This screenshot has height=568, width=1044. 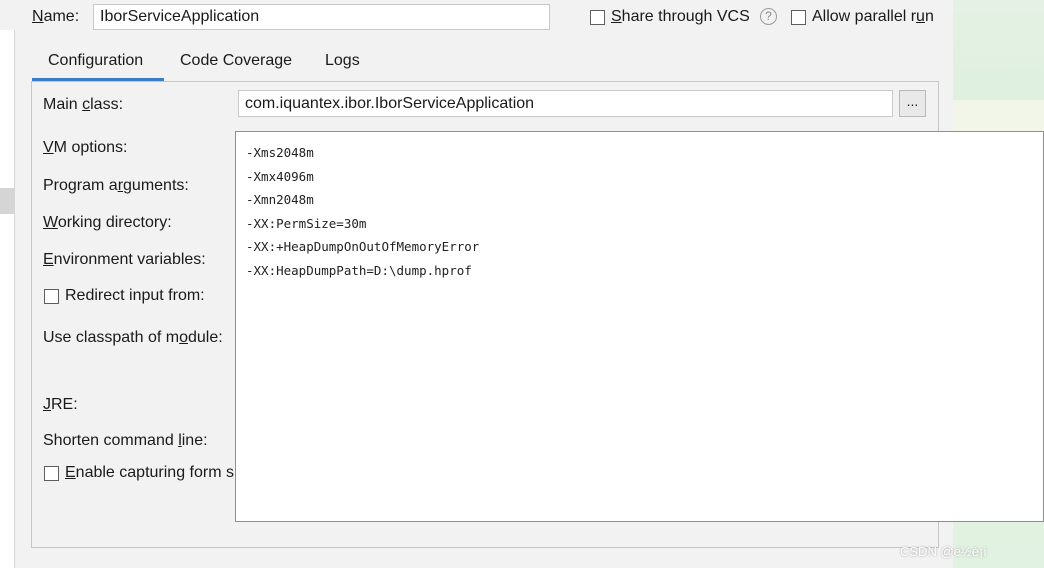 What do you see at coordinates (321, 17) in the screenshot?
I see `name-field: IborServiceApplication` at bounding box center [321, 17].